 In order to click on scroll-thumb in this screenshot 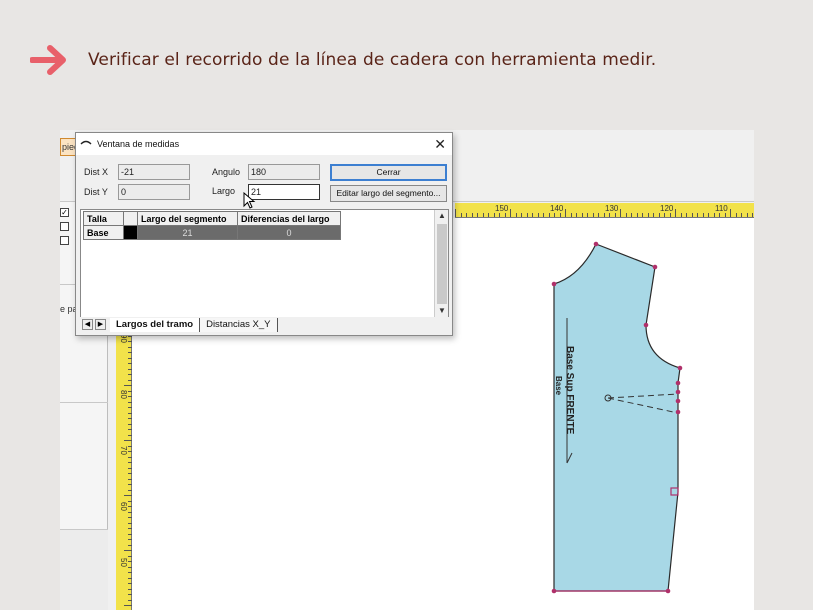, I will do `click(442, 264)`.